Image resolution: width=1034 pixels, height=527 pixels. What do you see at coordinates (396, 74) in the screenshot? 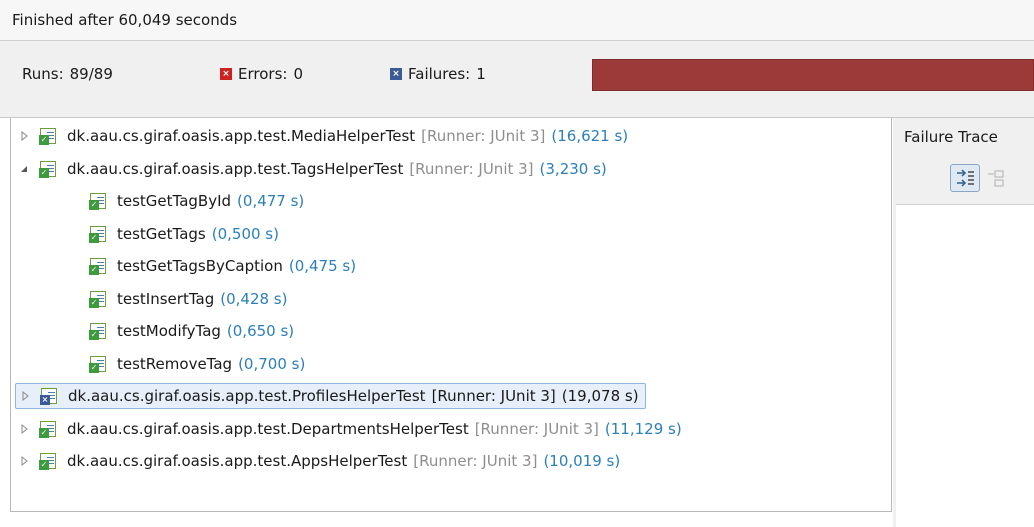
I see `failure-icon: ×` at bounding box center [396, 74].